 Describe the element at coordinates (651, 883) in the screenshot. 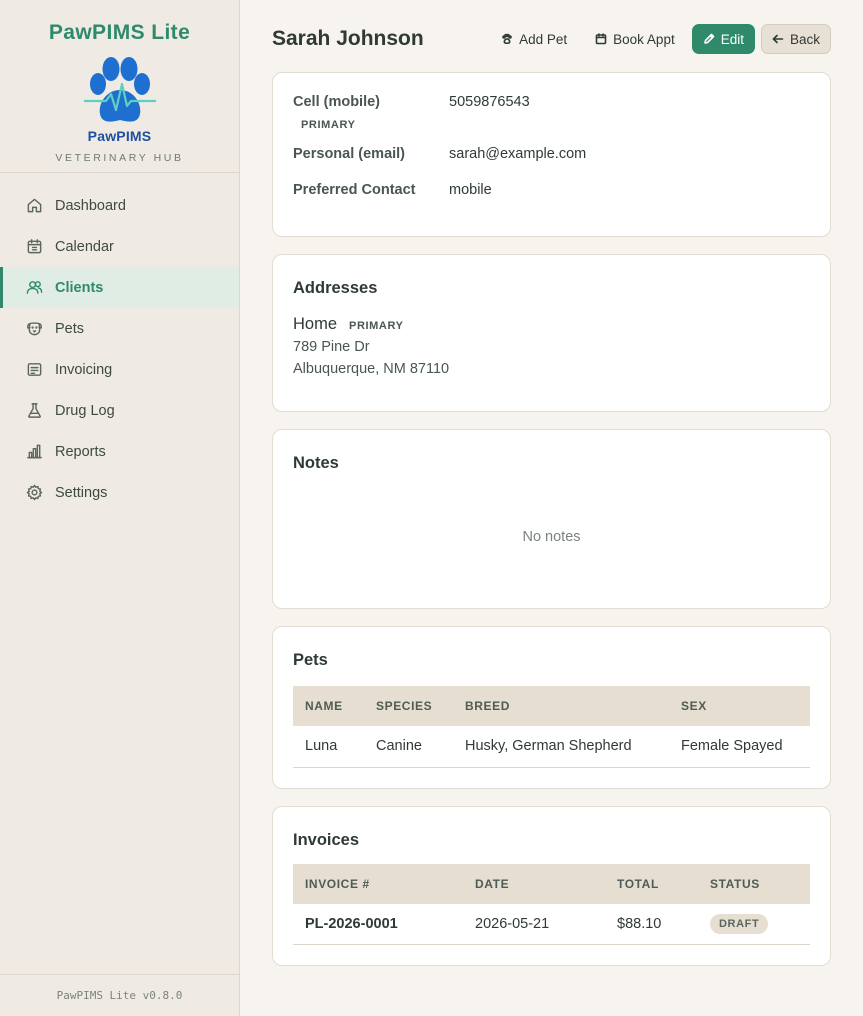

I see `column-header: TOTAL` at that location.